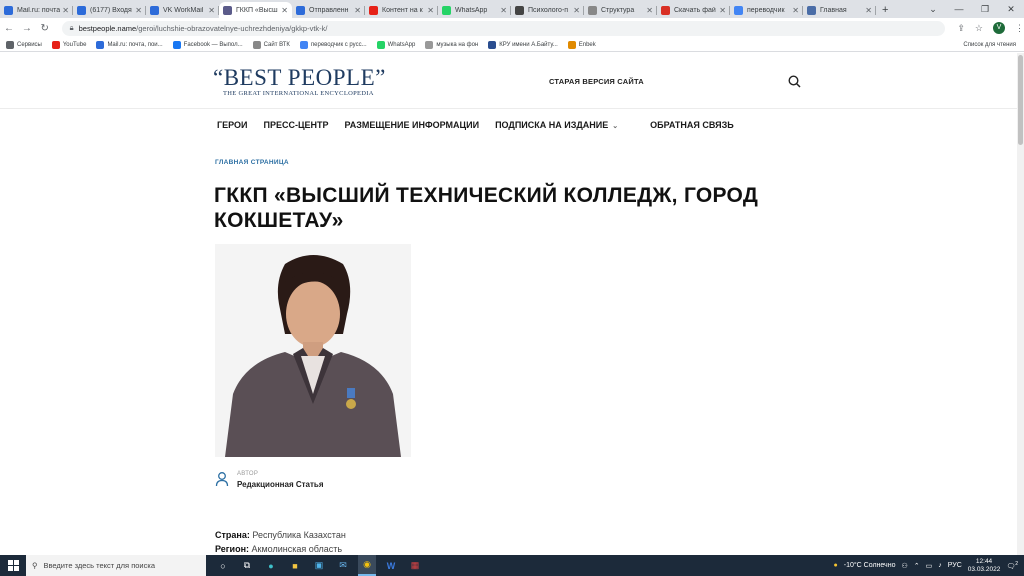 This screenshot has width=1024, height=576. I want to click on clock: 12:44 03.03.2022, so click(984, 566).